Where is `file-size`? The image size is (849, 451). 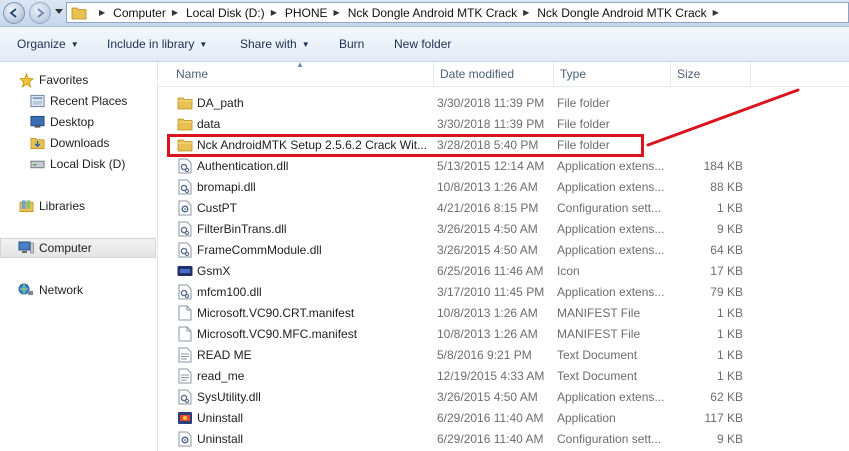
file-size is located at coordinates (708, 123).